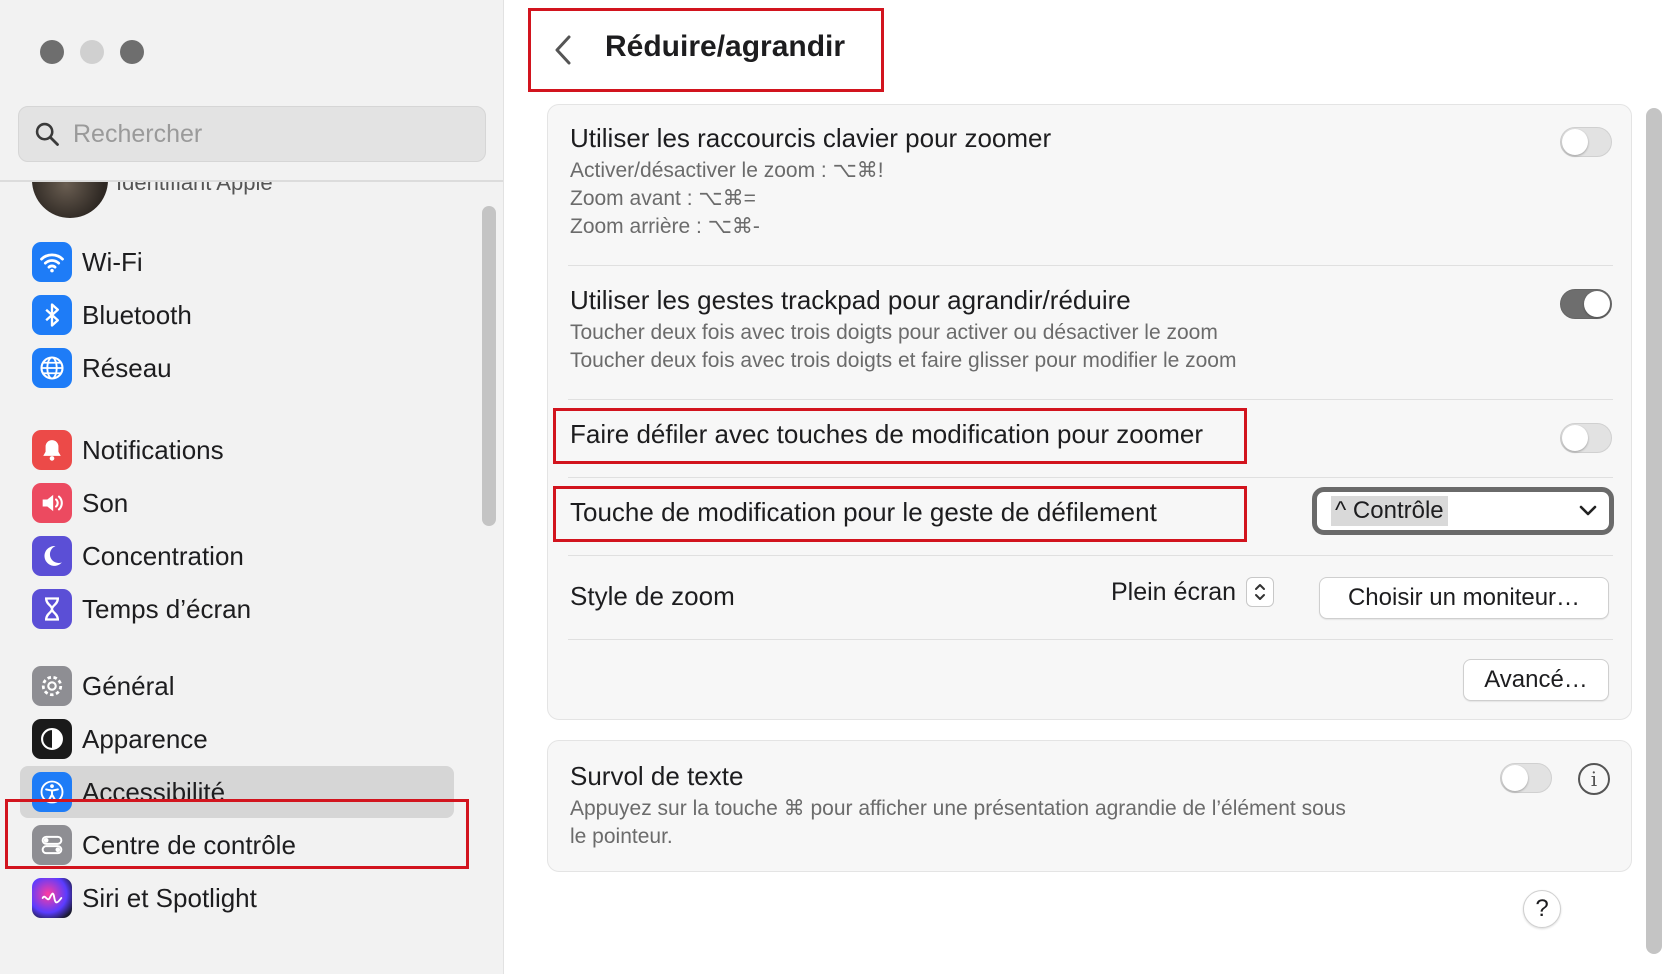 The width and height of the screenshot is (1670, 974). Describe the element at coordinates (154, 791) in the screenshot. I see `sidebar-item-label: Accessibilité` at that location.